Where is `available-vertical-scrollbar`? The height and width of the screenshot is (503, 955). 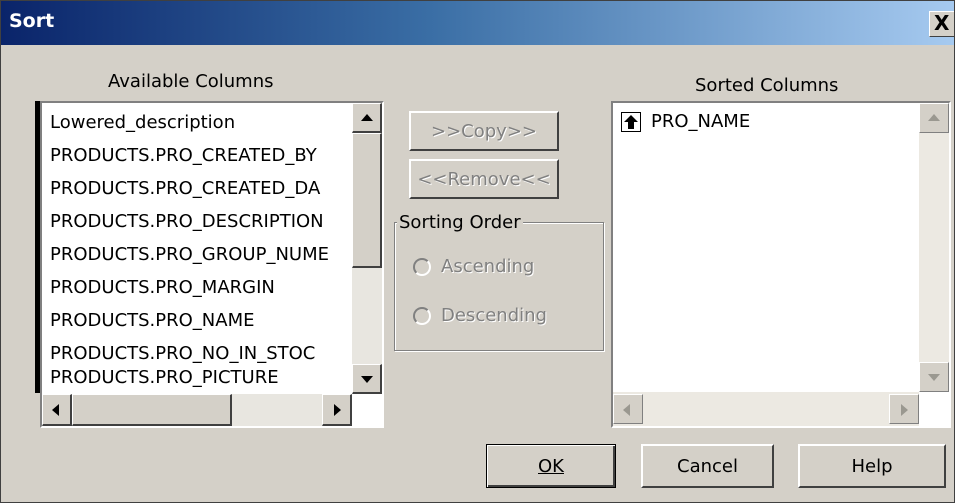 available-vertical-scrollbar is located at coordinates (367, 248).